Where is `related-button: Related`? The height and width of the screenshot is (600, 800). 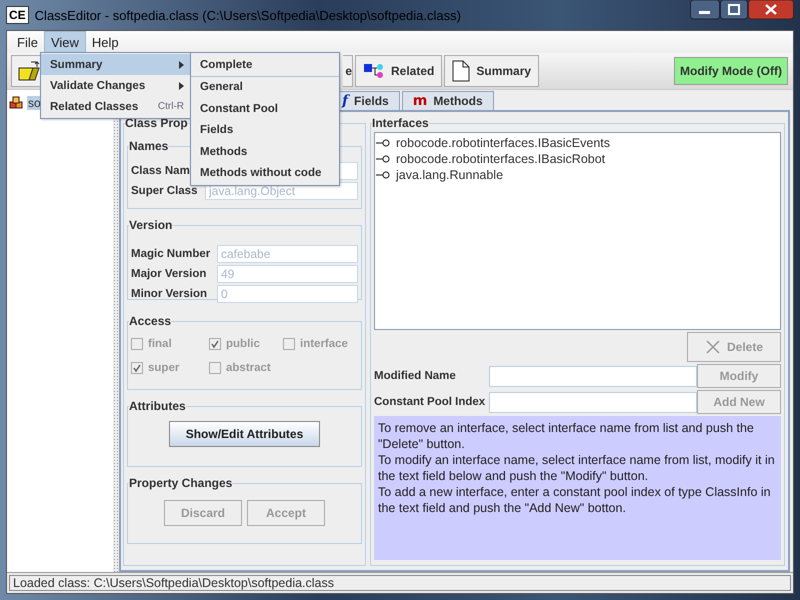 related-button: Related is located at coordinates (398, 71).